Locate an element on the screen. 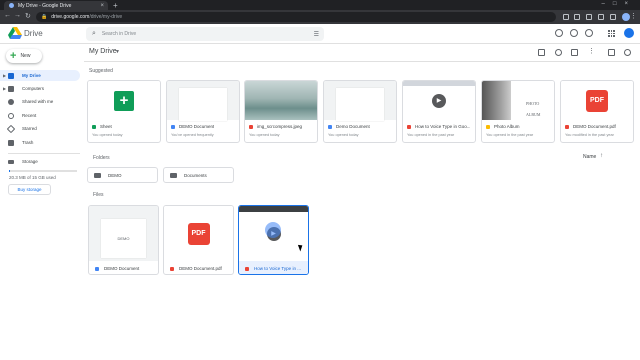 This screenshot has height=360, width=640. sidebar-item-my-drive: ▶ My Drive is located at coordinates (40, 75).